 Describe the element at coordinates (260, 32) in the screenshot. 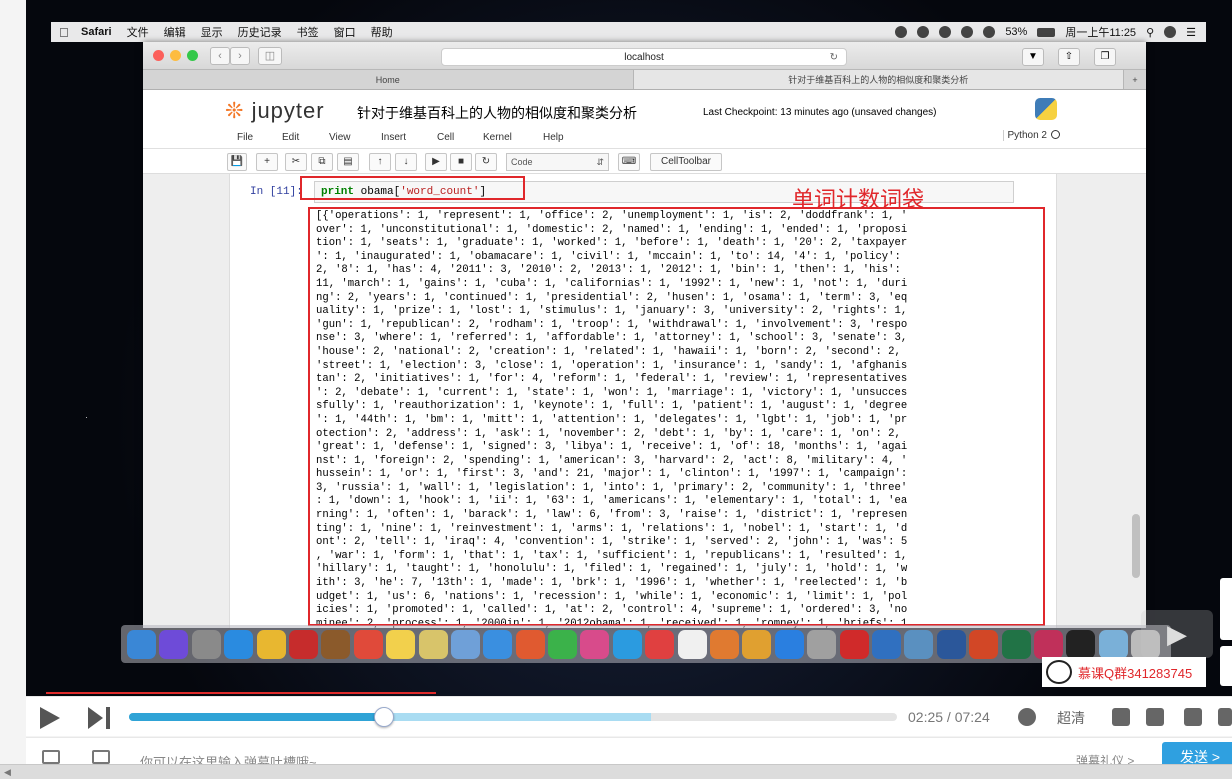

I see `menu-history: 历史记录` at that location.